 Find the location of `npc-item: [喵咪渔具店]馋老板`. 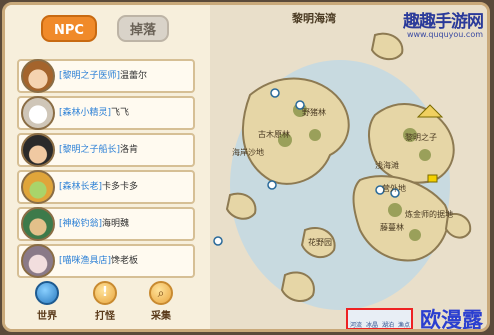

npc-item: [喵咪渔具店]馋老板 is located at coordinates (106, 261).